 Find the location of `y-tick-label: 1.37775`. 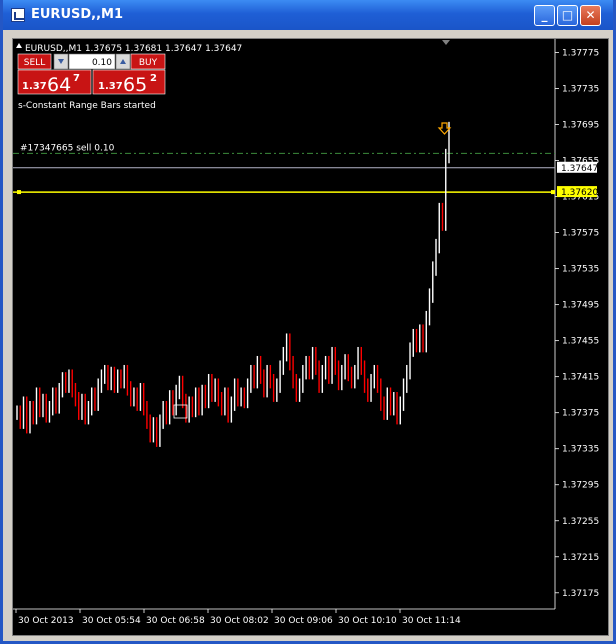

y-tick-label: 1.37775 is located at coordinates (580, 54).